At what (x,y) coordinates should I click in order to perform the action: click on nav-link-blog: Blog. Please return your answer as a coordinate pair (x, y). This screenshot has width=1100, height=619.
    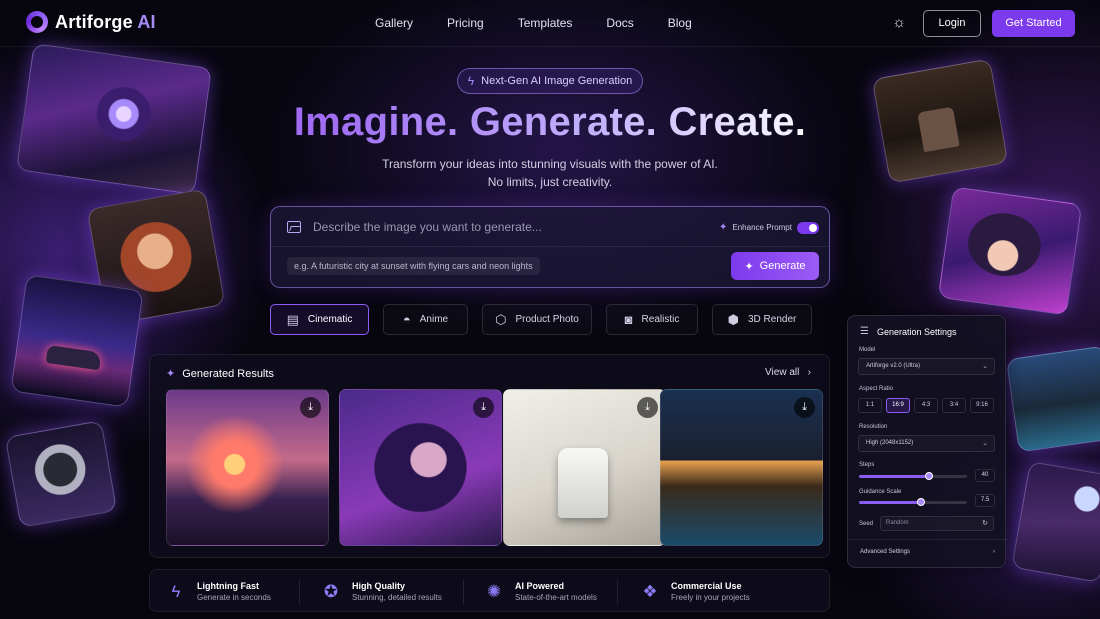
    Looking at the image, I should click on (680, 23).